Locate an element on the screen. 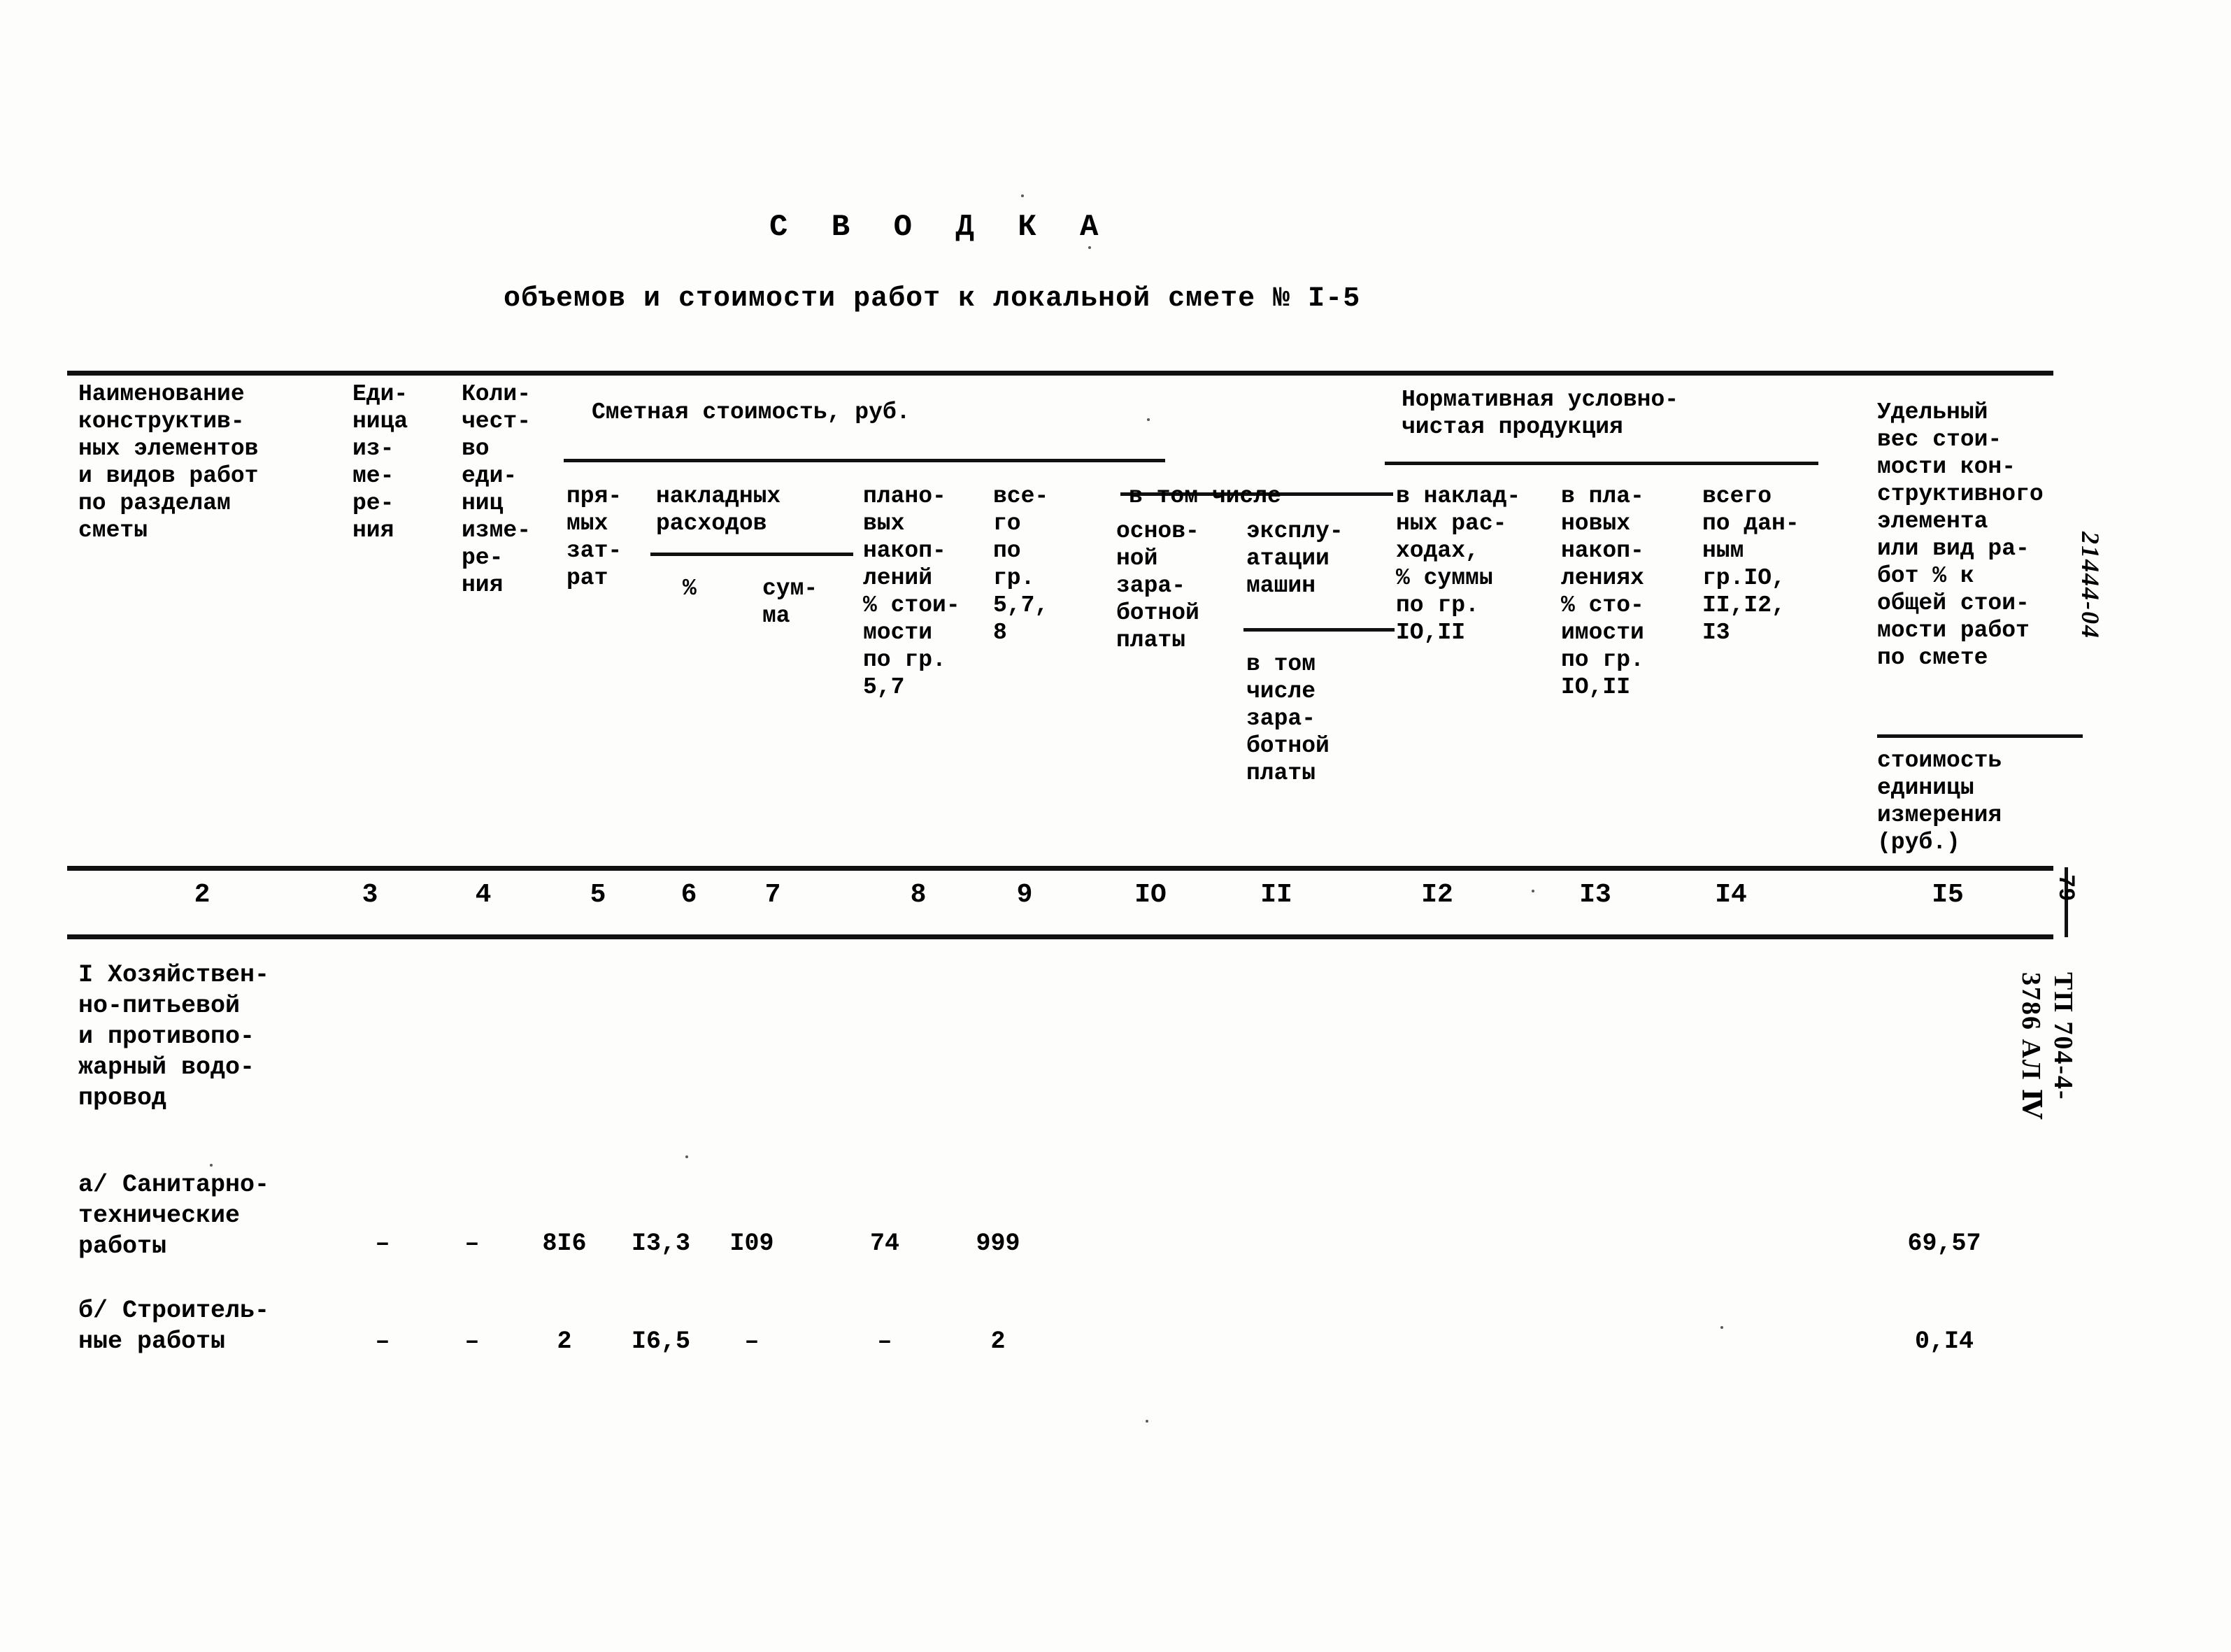  colnum-2: 2 is located at coordinates (202, 895).